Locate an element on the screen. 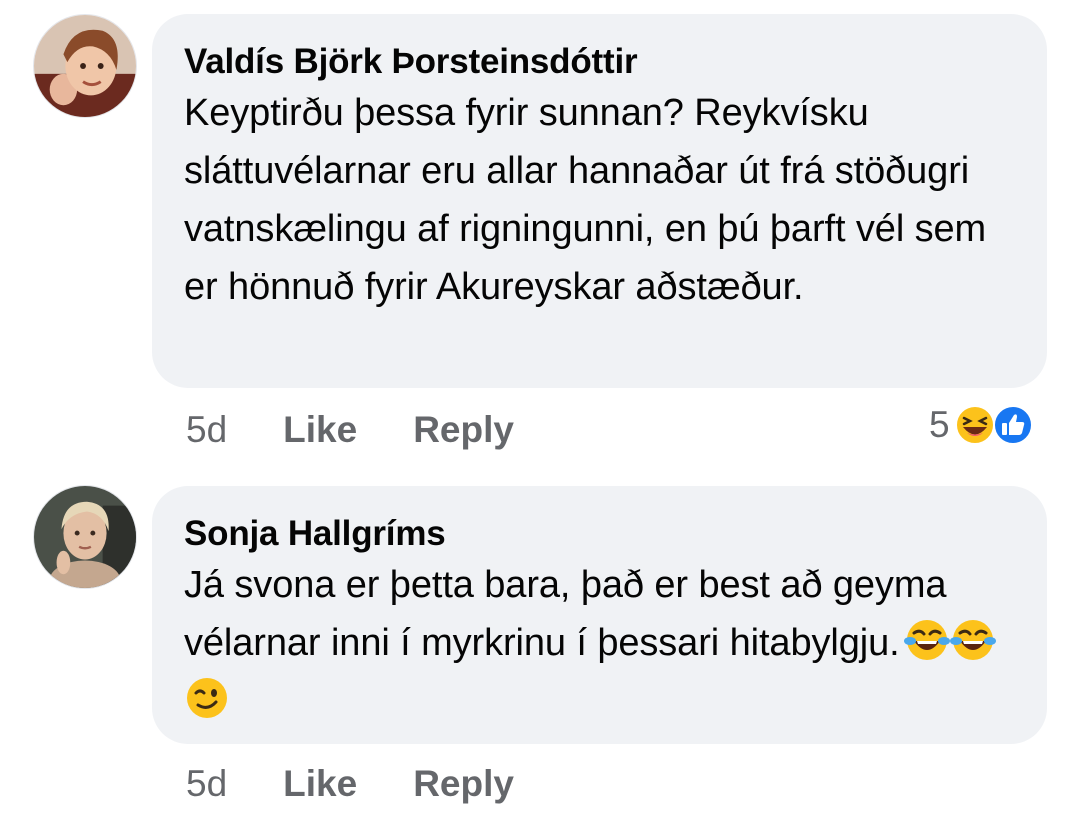  winking-face-emoji-icon is located at coordinates (207, 698).